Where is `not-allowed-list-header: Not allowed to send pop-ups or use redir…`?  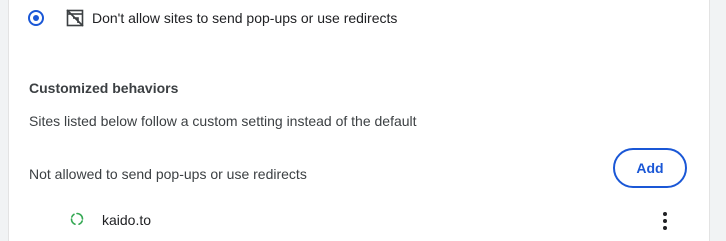
not-allowed-list-header: Not allowed to send pop-ups or use redir… is located at coordinates (168, 174).